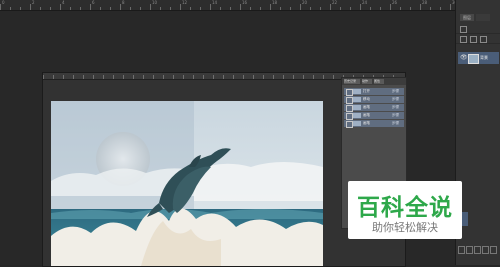 The height and width of the screenshot is (267, 500). I want to click on lock-icon, so click(463, 39).